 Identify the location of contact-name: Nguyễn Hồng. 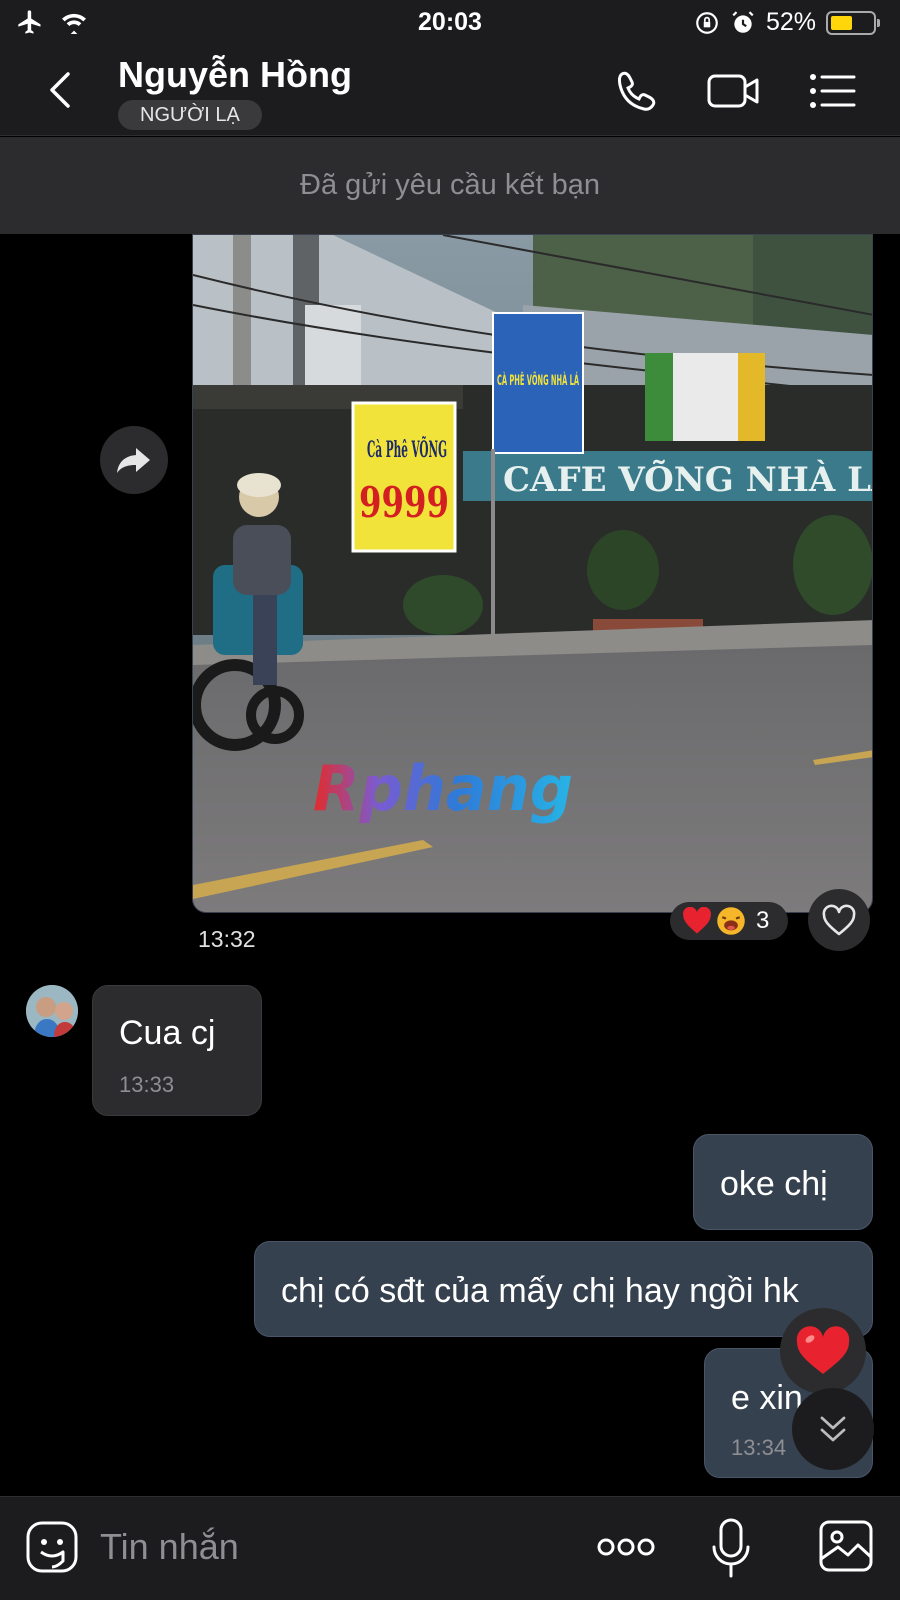
(235, 75).